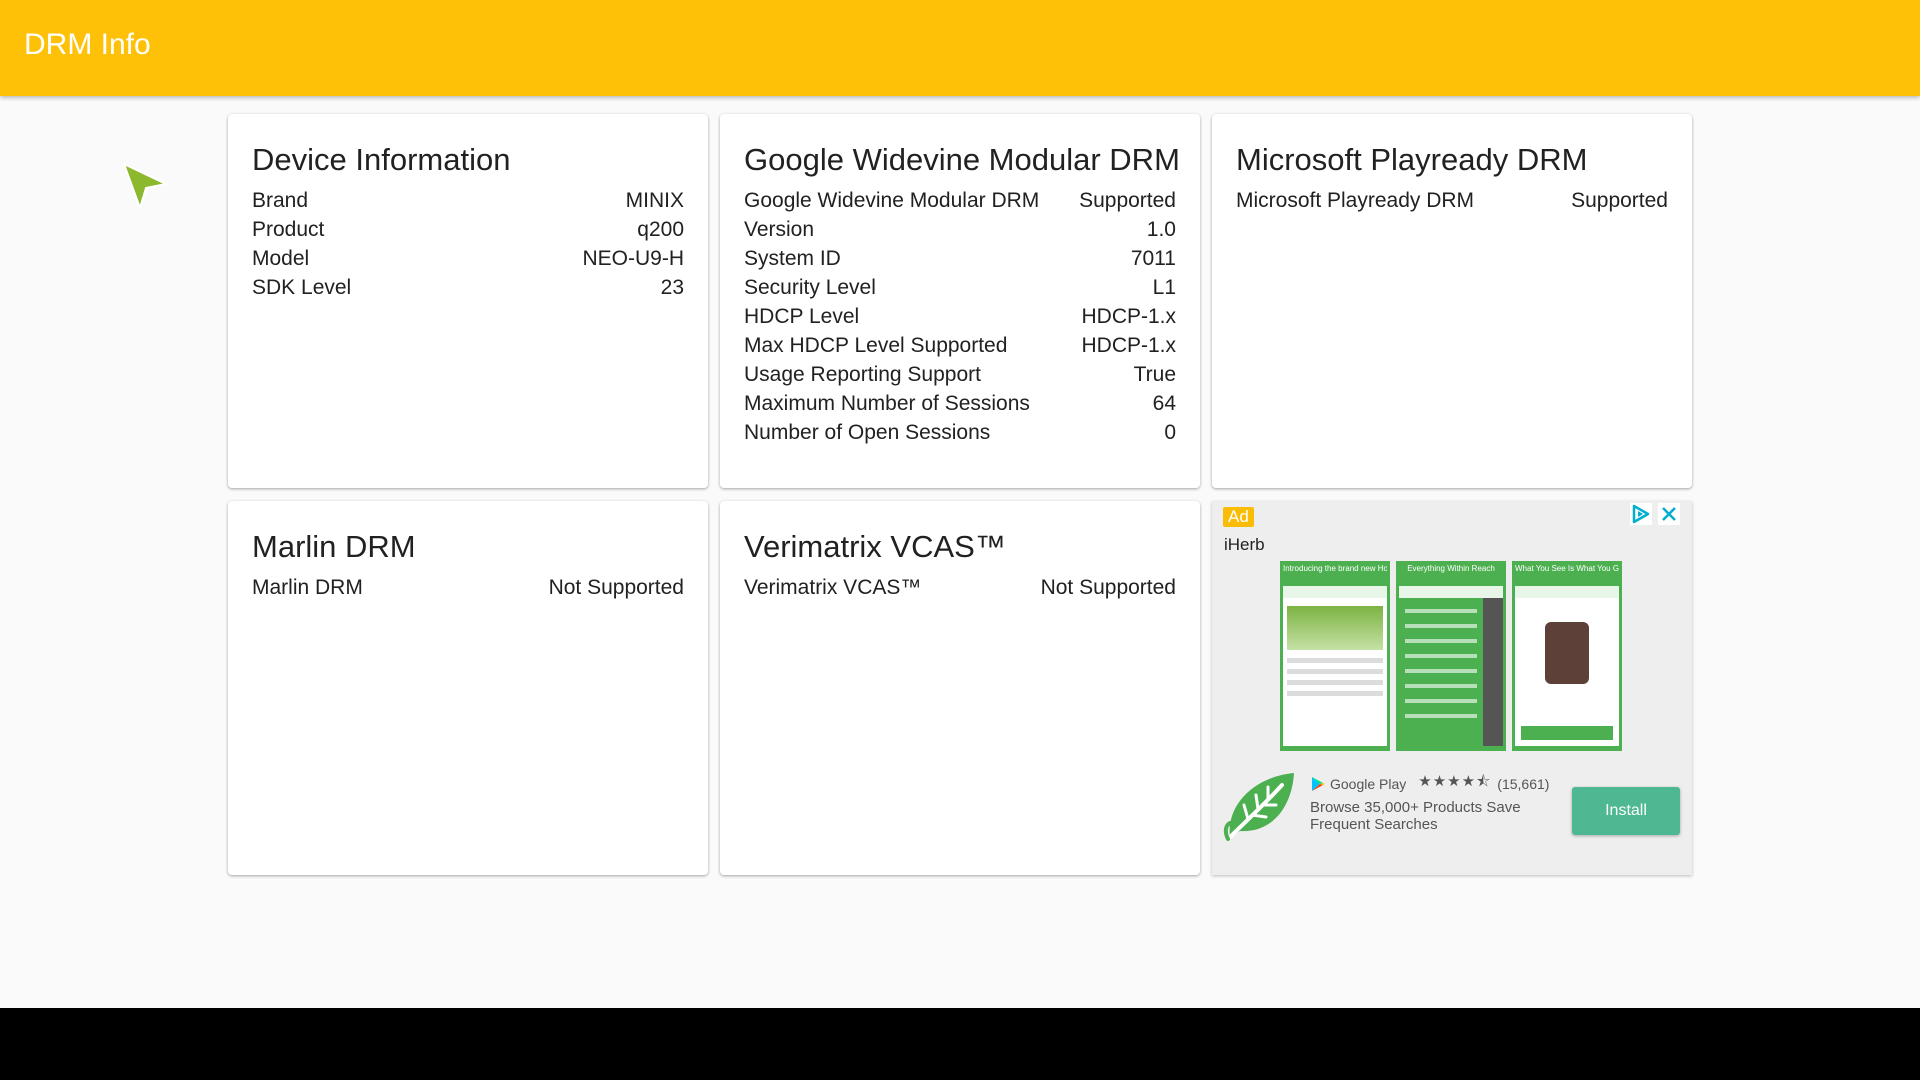 The width and height of the screenshot is (1920, 1080). Describe the element at coordinates (1669, 514) in the screenshot. I see `close-icon` at that location.